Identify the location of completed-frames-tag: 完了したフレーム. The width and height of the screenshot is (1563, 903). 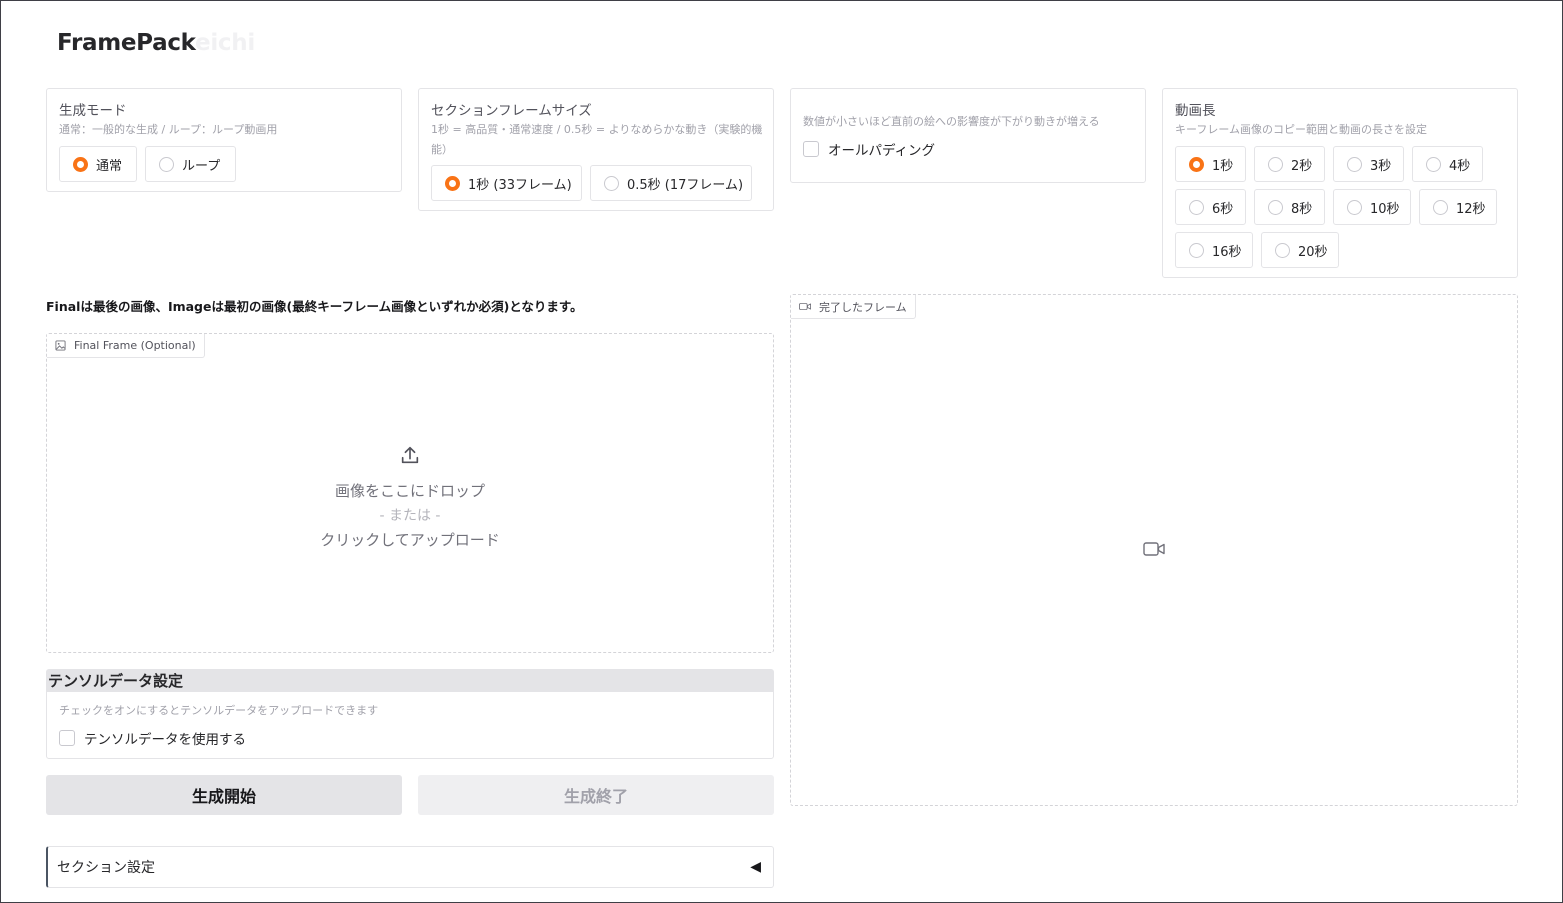
(853, 307).